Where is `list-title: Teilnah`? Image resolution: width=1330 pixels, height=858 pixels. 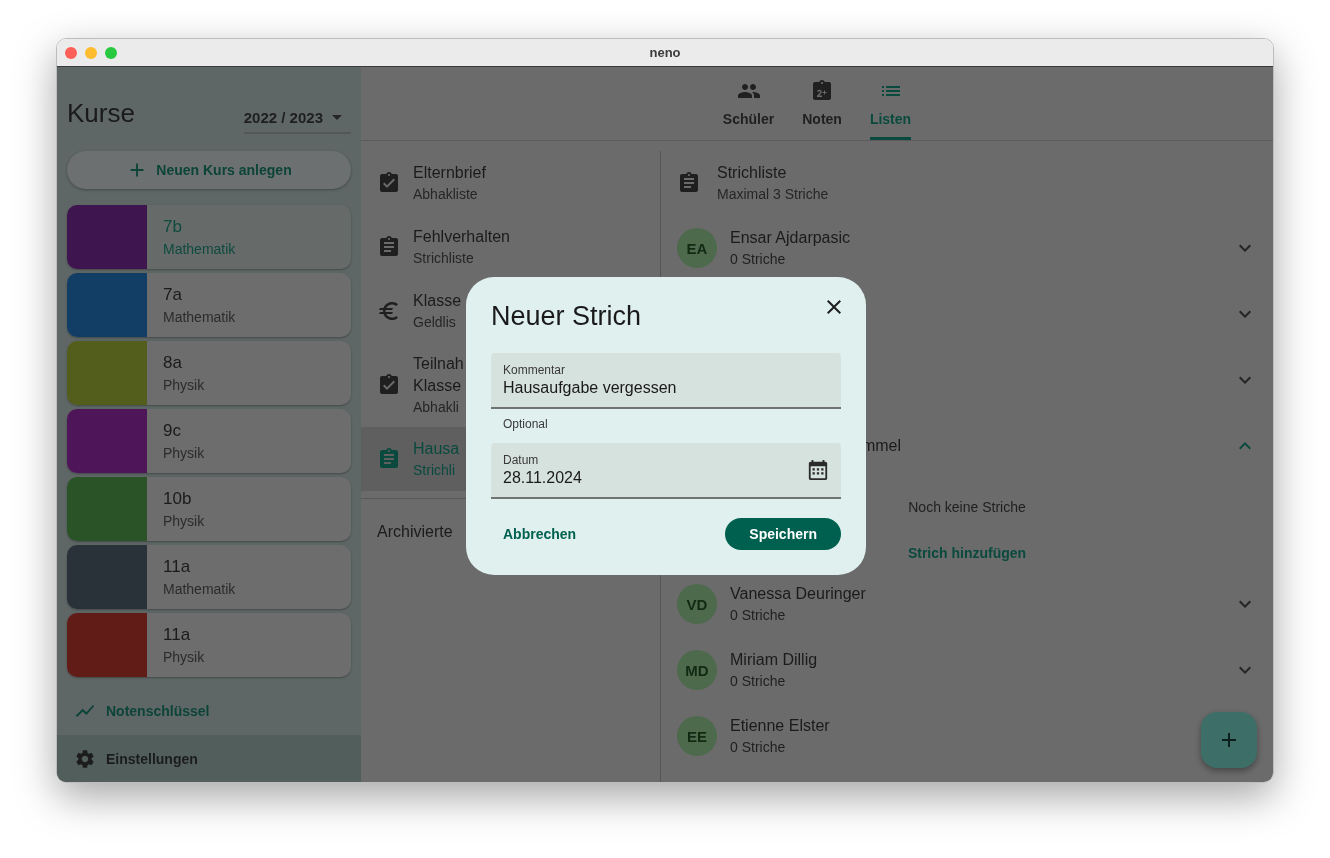 list-title: Teilnah is located at coordinates (438, 364).